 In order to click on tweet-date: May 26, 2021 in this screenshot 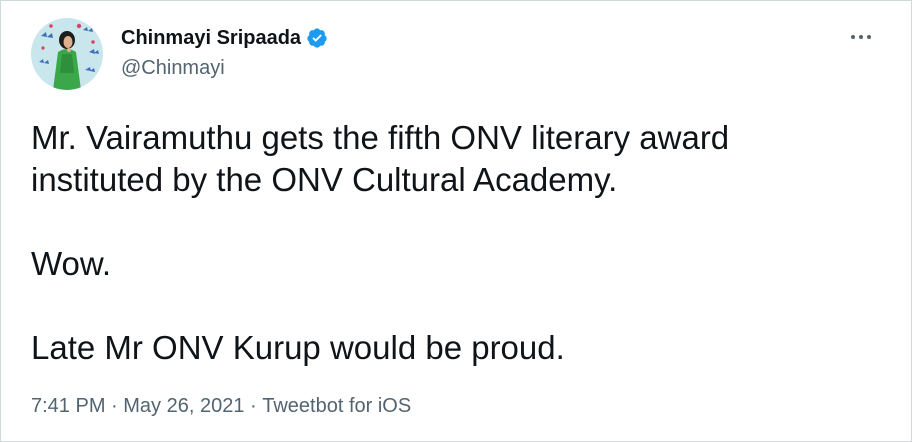, I will do `click(183, 406)`.